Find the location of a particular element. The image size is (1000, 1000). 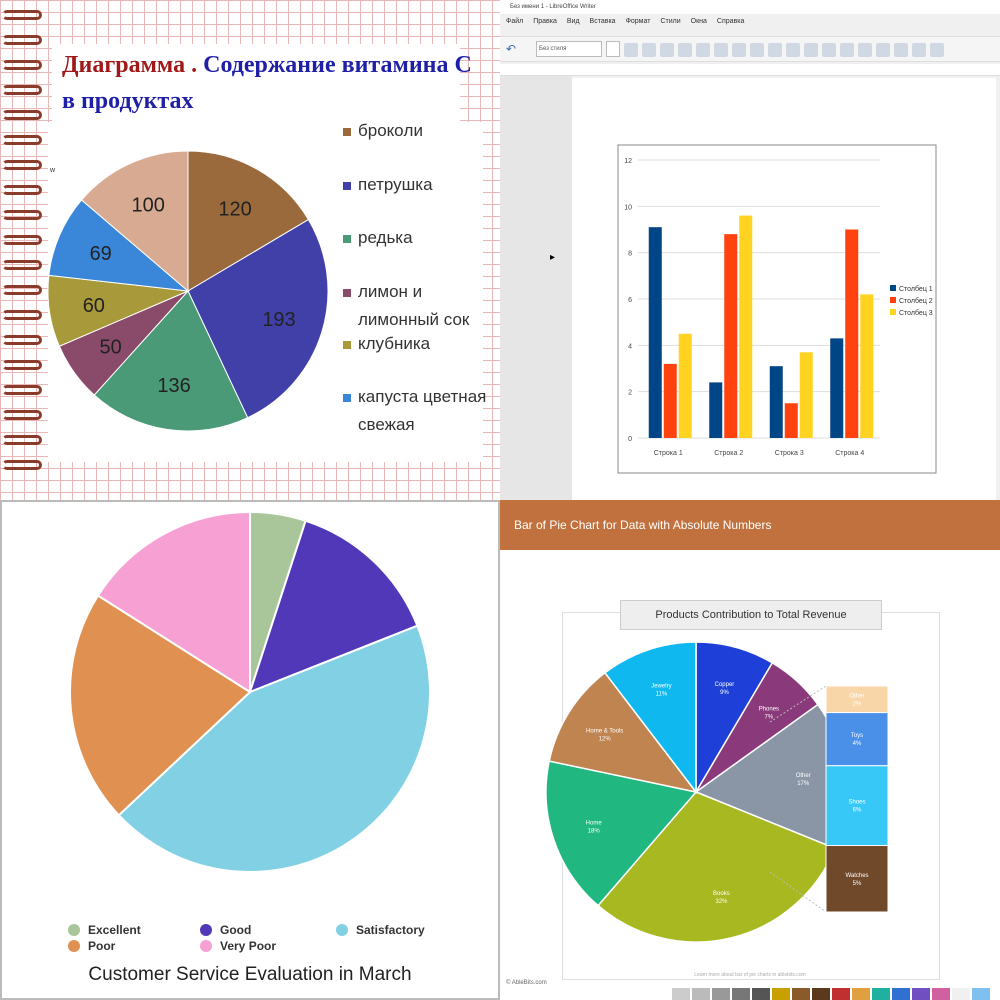

slice-label: 32% is located at coordinates (721, 902).